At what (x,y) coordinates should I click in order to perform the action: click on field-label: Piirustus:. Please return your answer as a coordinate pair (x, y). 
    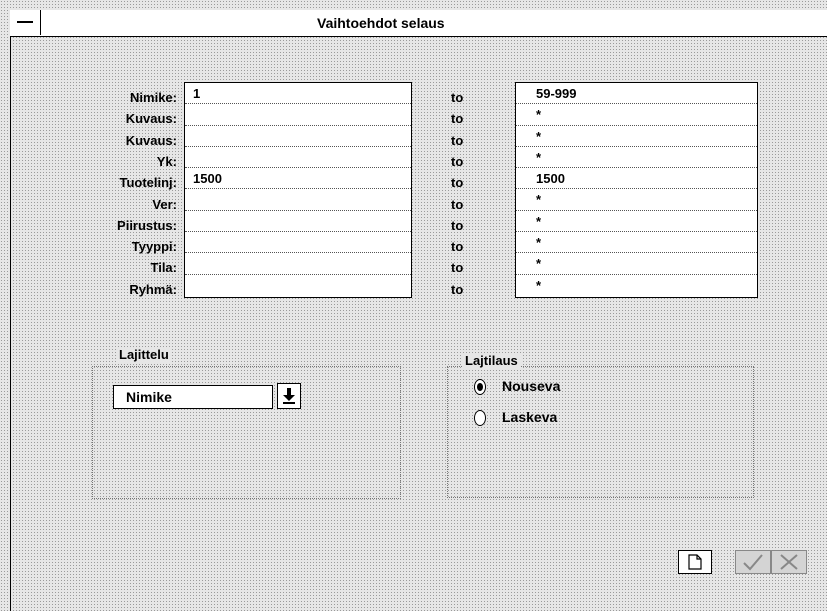
    Looking at the image, I should click on (147, 225).